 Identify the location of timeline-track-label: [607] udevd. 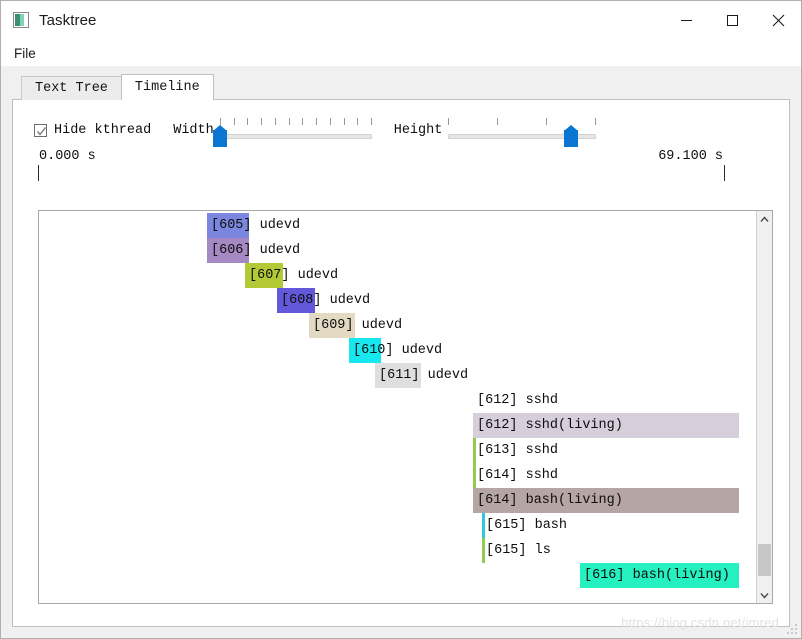
(294, 275).